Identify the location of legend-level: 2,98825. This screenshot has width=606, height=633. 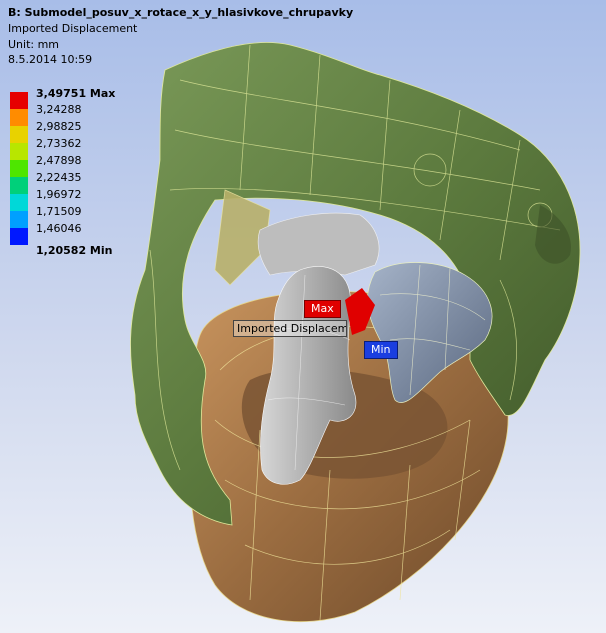
(59, 126).